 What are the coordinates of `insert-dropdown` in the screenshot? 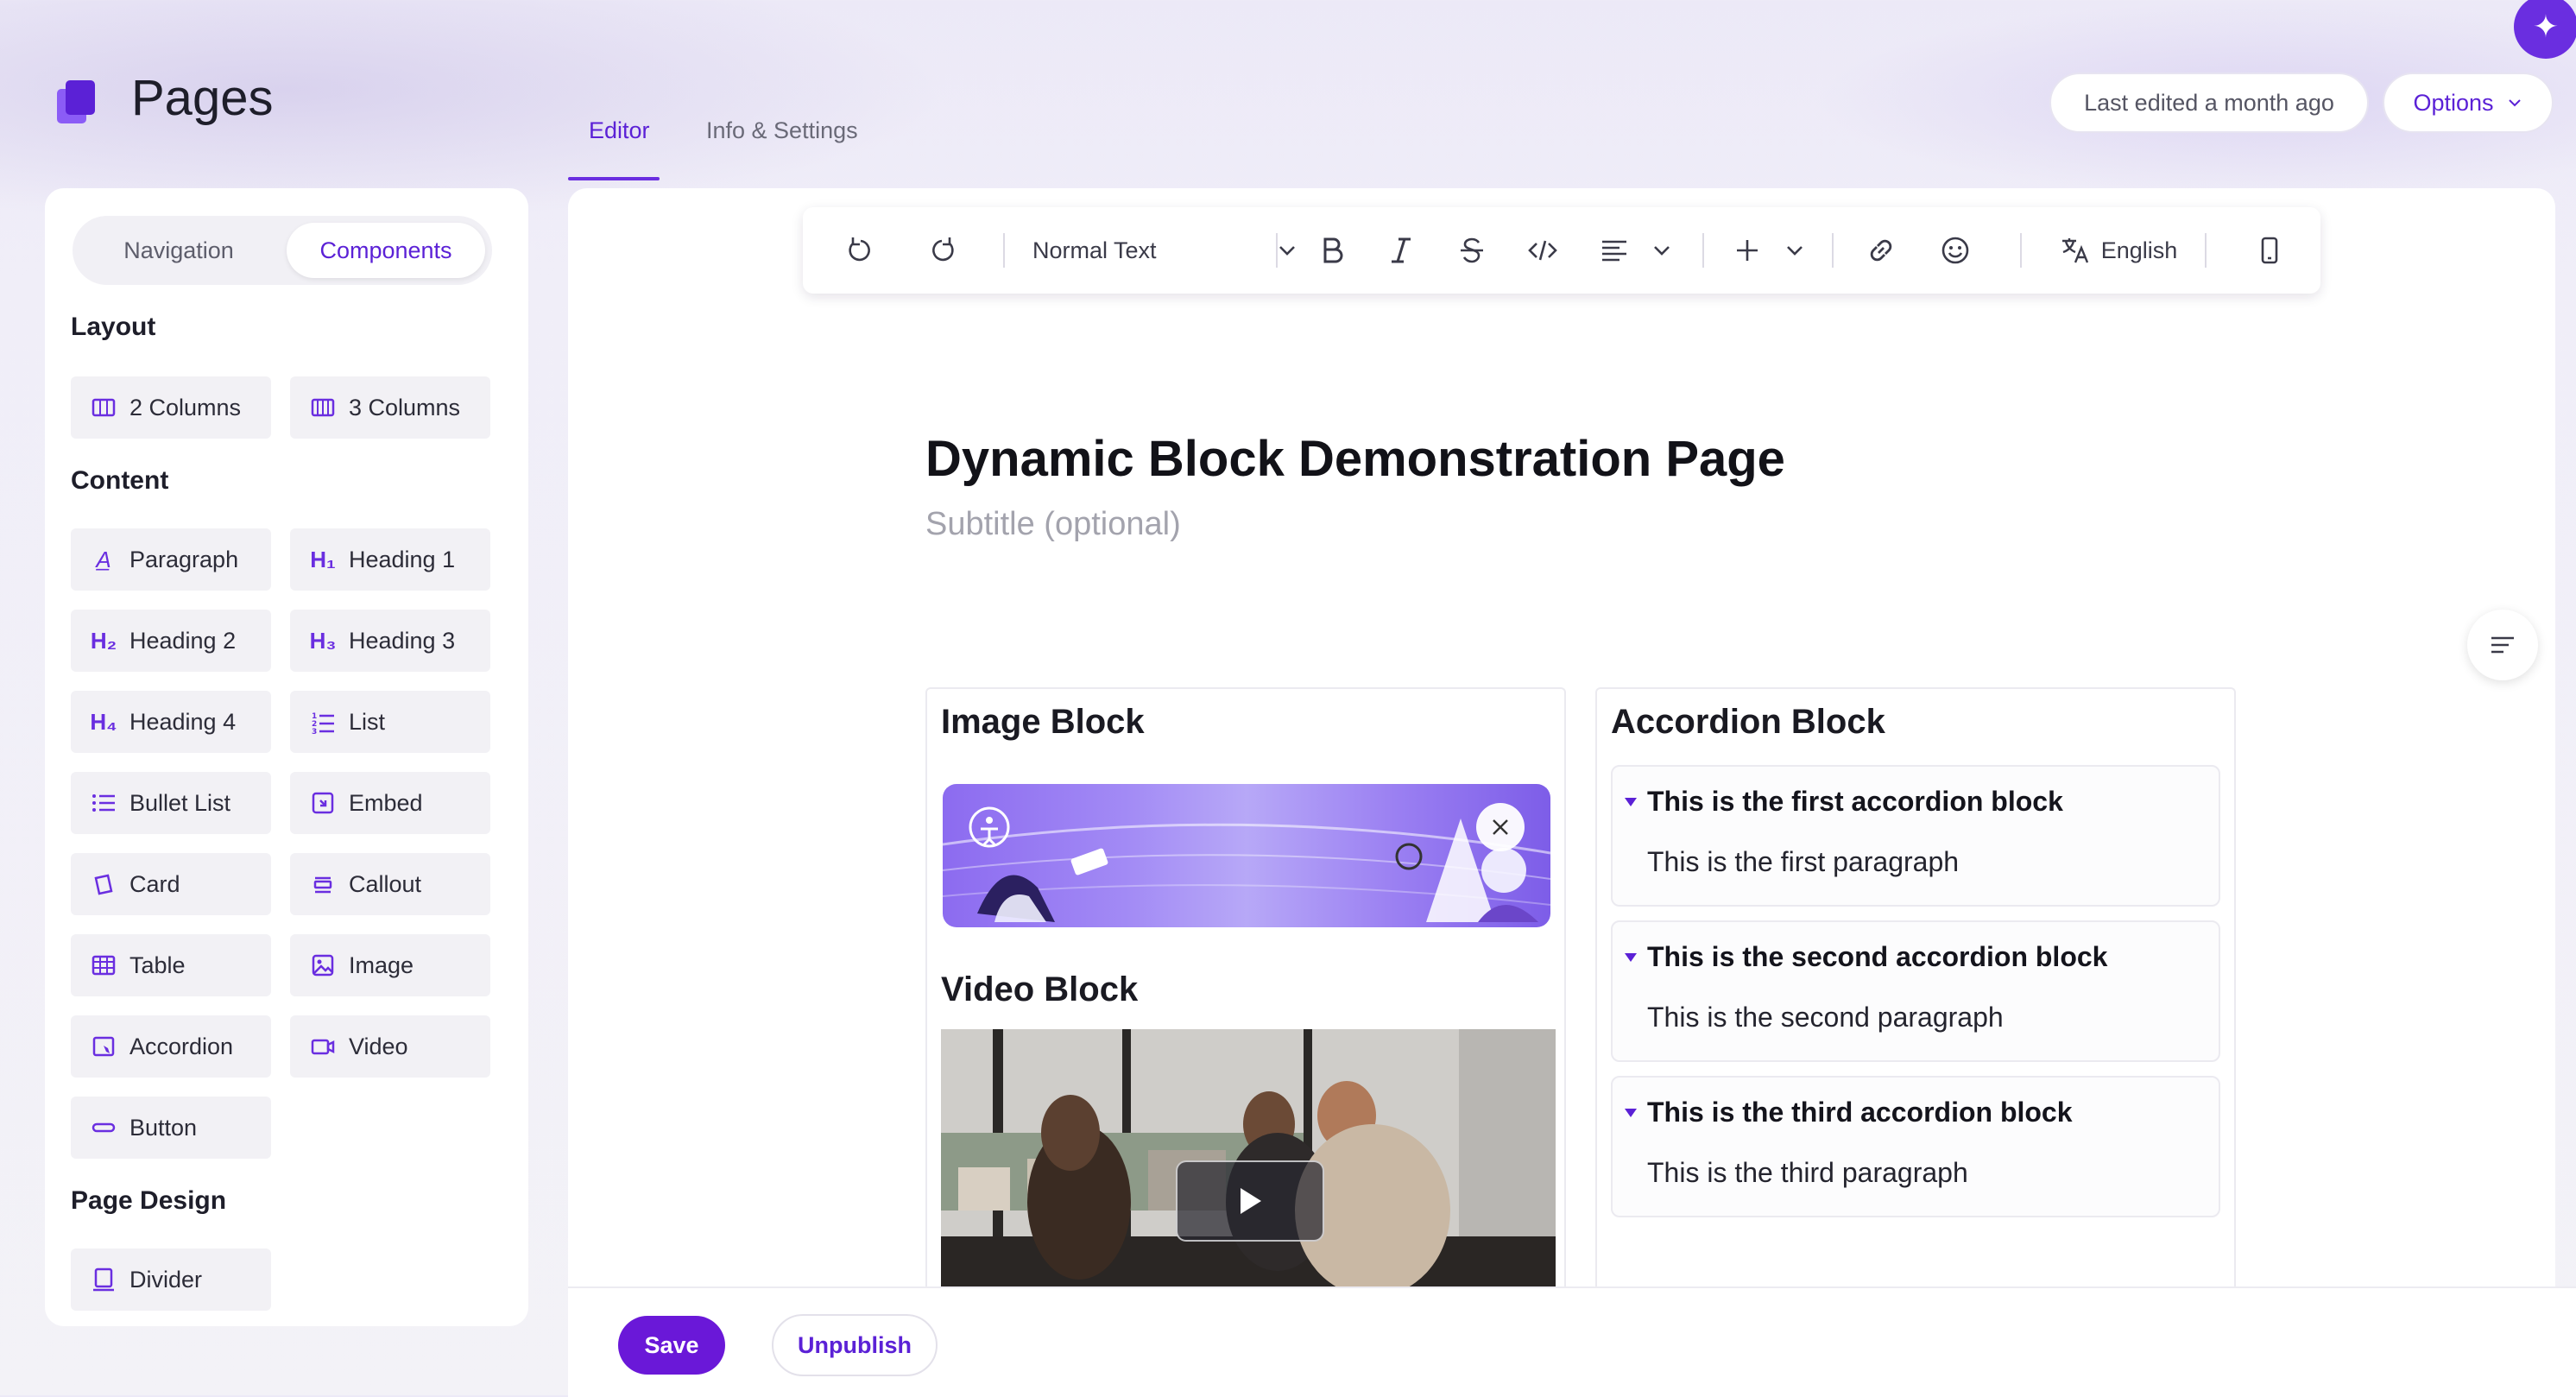 It's located at (1769, 250).